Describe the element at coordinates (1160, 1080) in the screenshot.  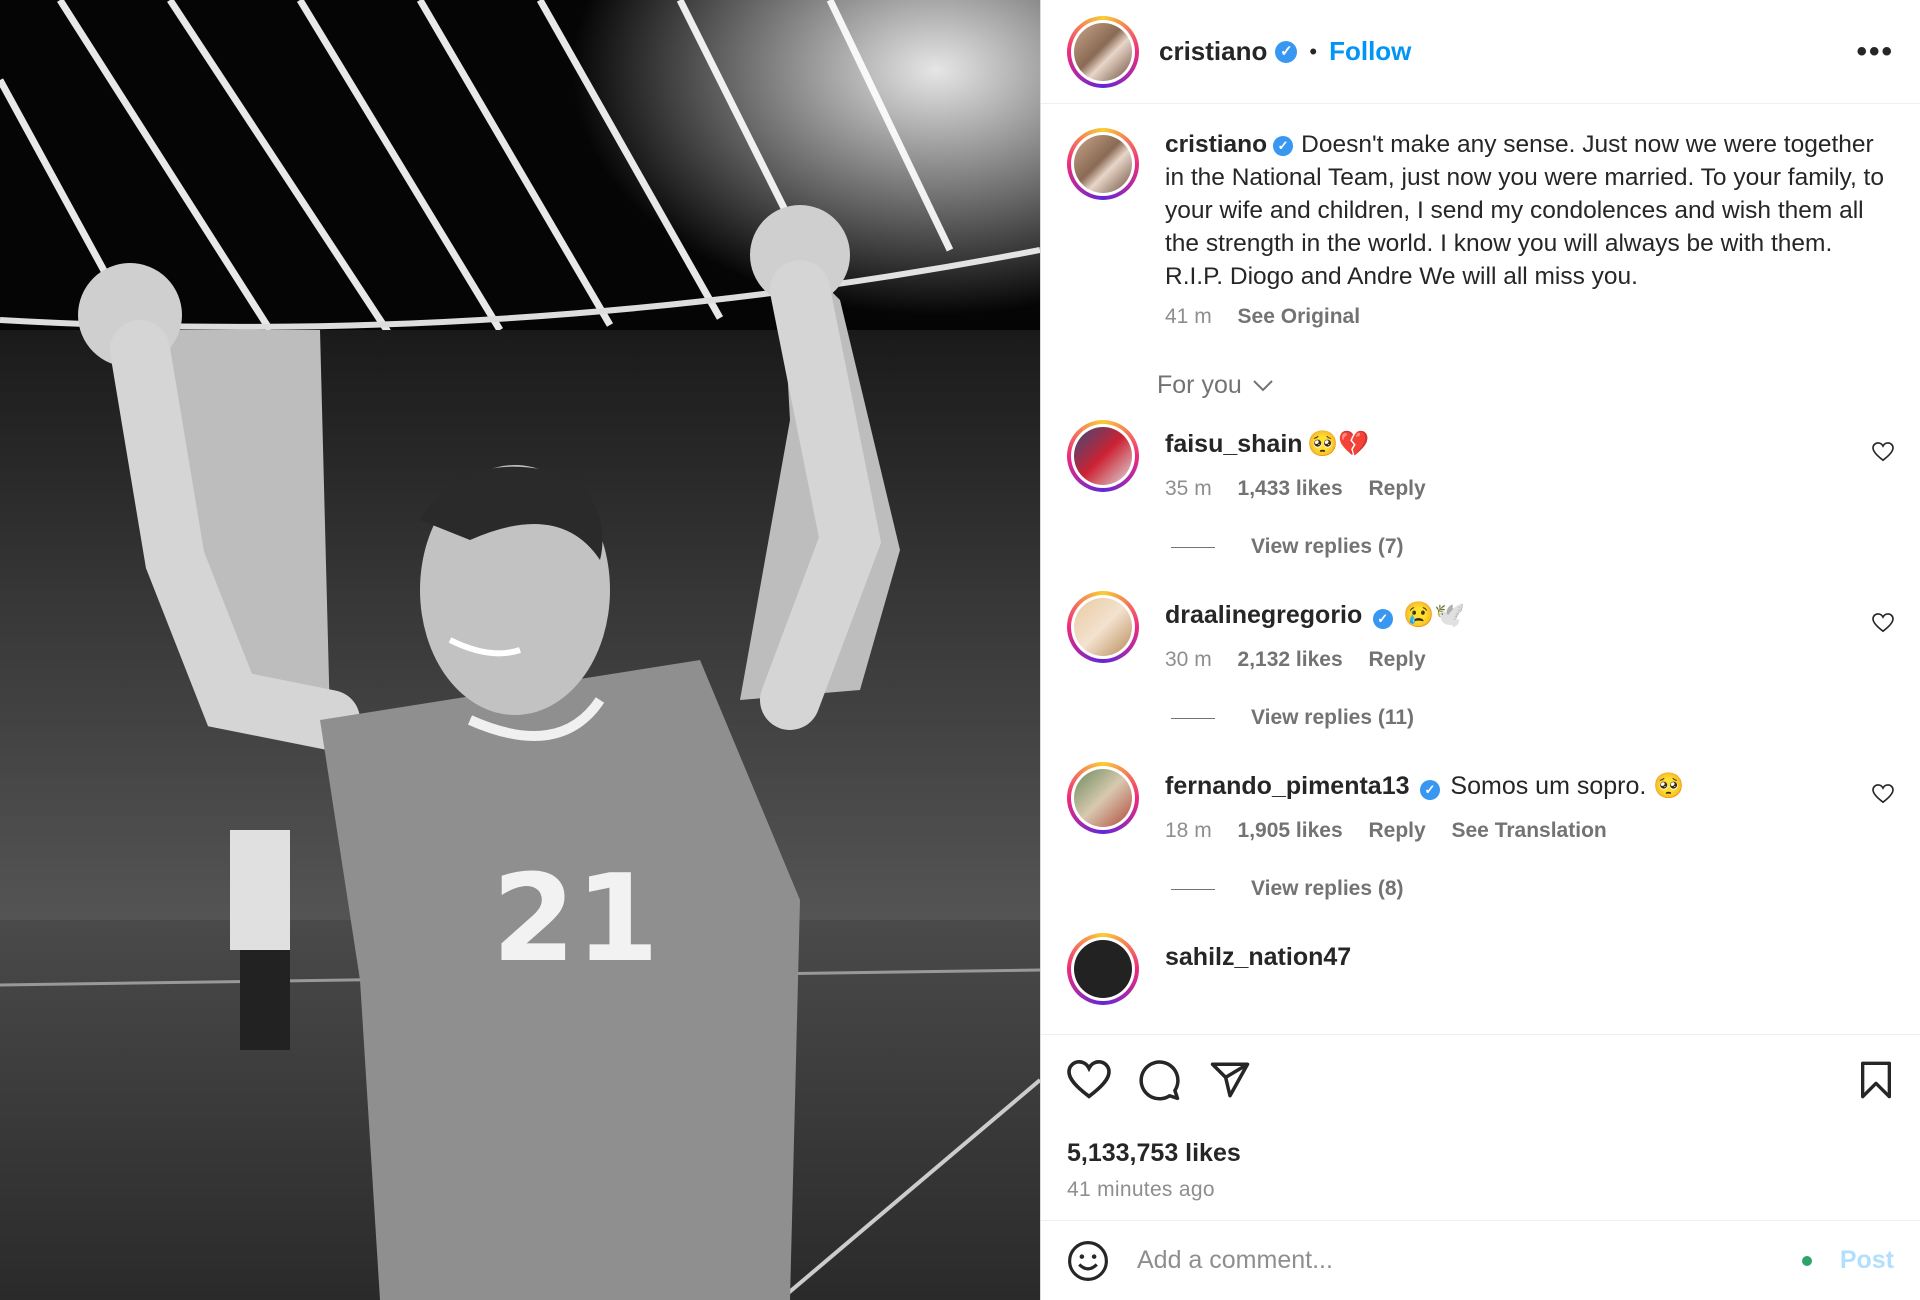
I see `comment-icon` at that location.